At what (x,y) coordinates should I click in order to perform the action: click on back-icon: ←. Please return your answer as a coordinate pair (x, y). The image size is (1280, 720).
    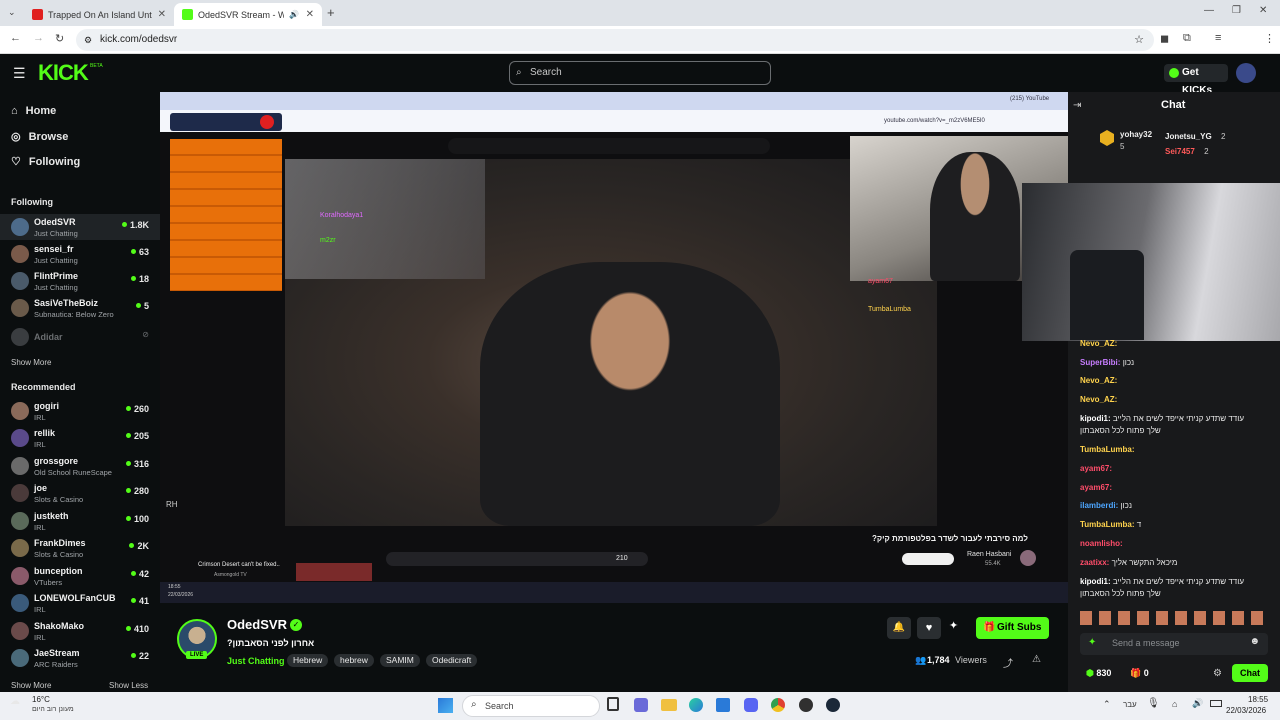
    Looking at the image, I should click on (15, 38).